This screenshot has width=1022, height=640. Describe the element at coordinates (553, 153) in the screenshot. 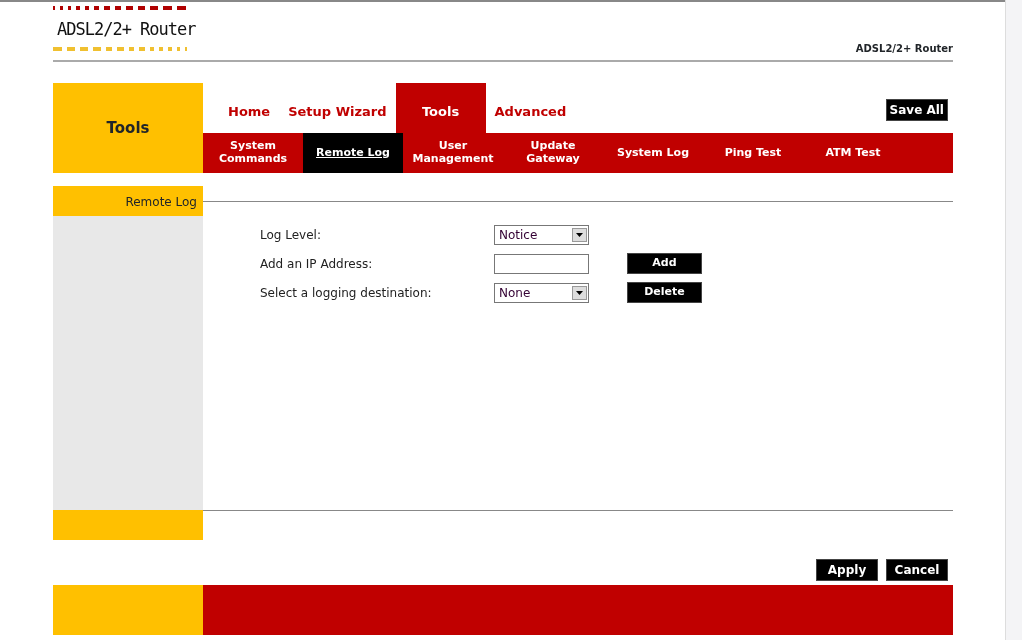

I see `sub-tab: Update Gateway` at that location.